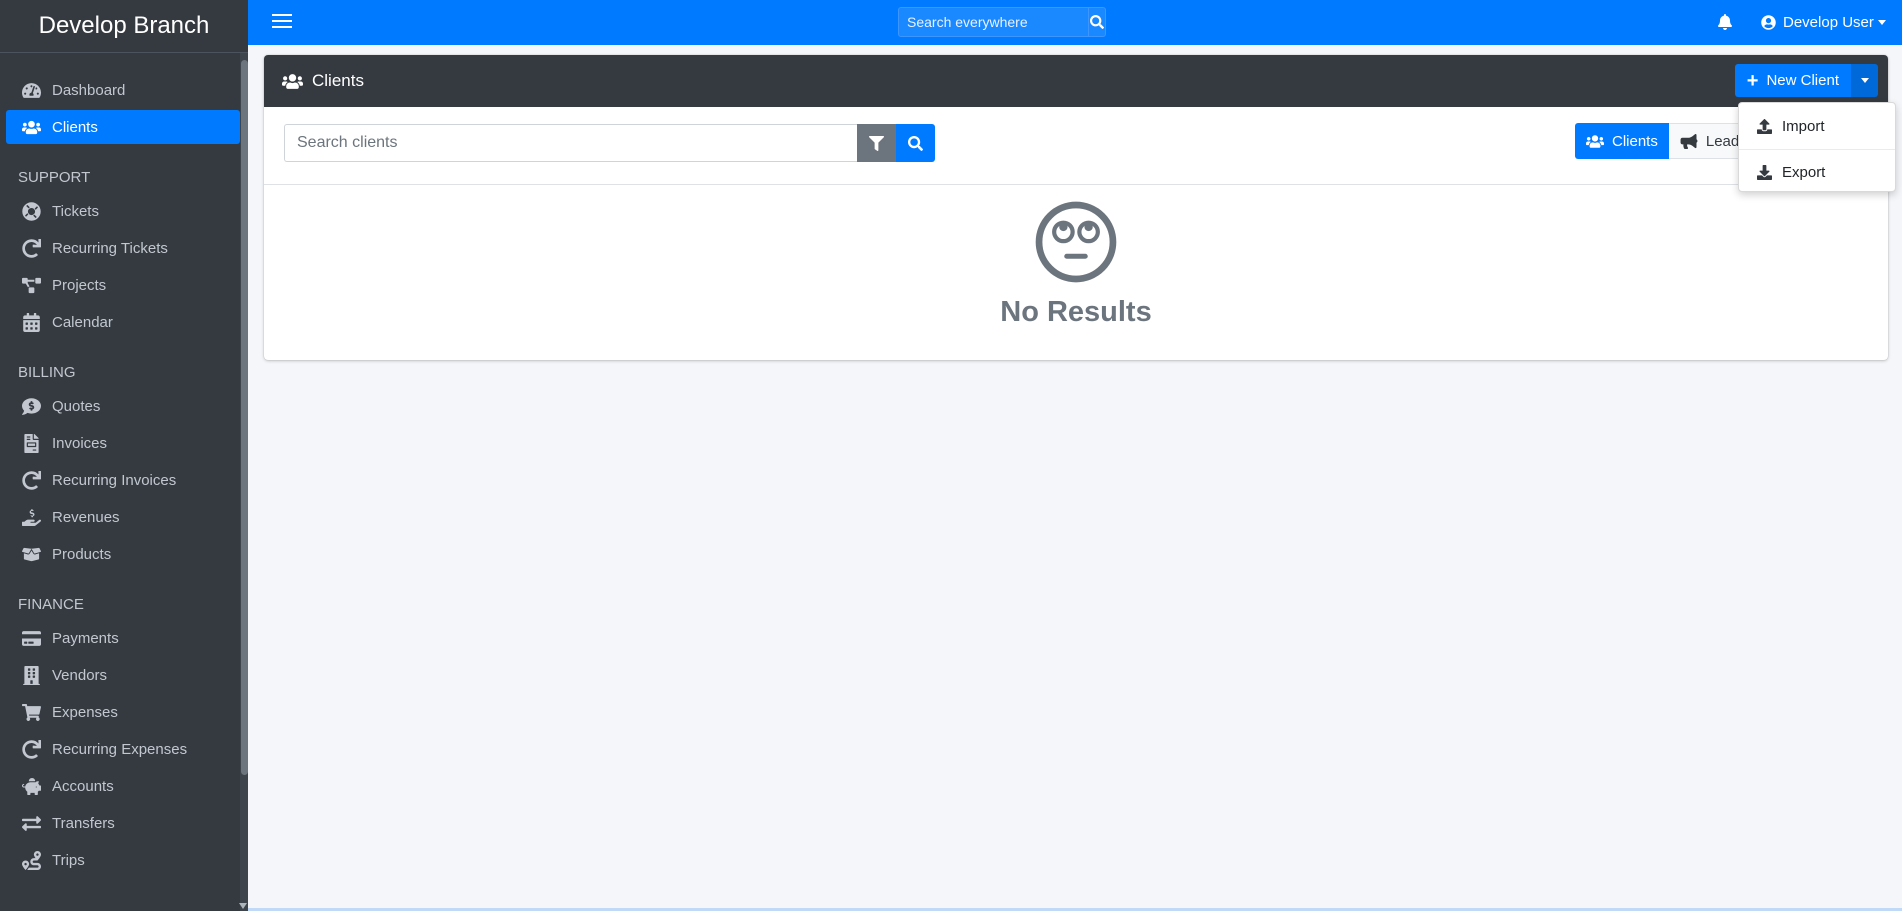 The height and width of the screenshot is (911, 1902). What do you see at coordinates (1076, 242) in the screenshot?
I see `meh-rolling-eyes-icon` at bounding box center [1076, 242].